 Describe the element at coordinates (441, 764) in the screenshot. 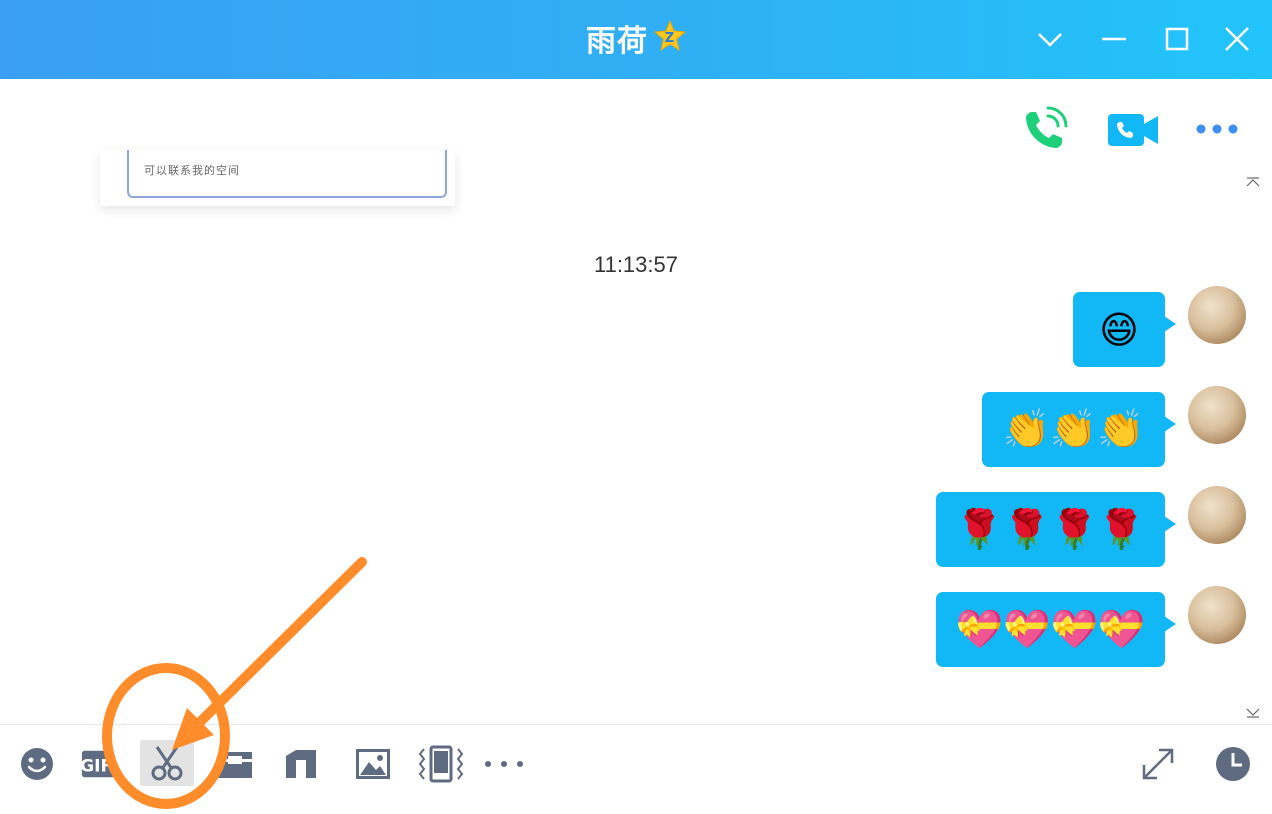

I see `shake-icon` at that location.